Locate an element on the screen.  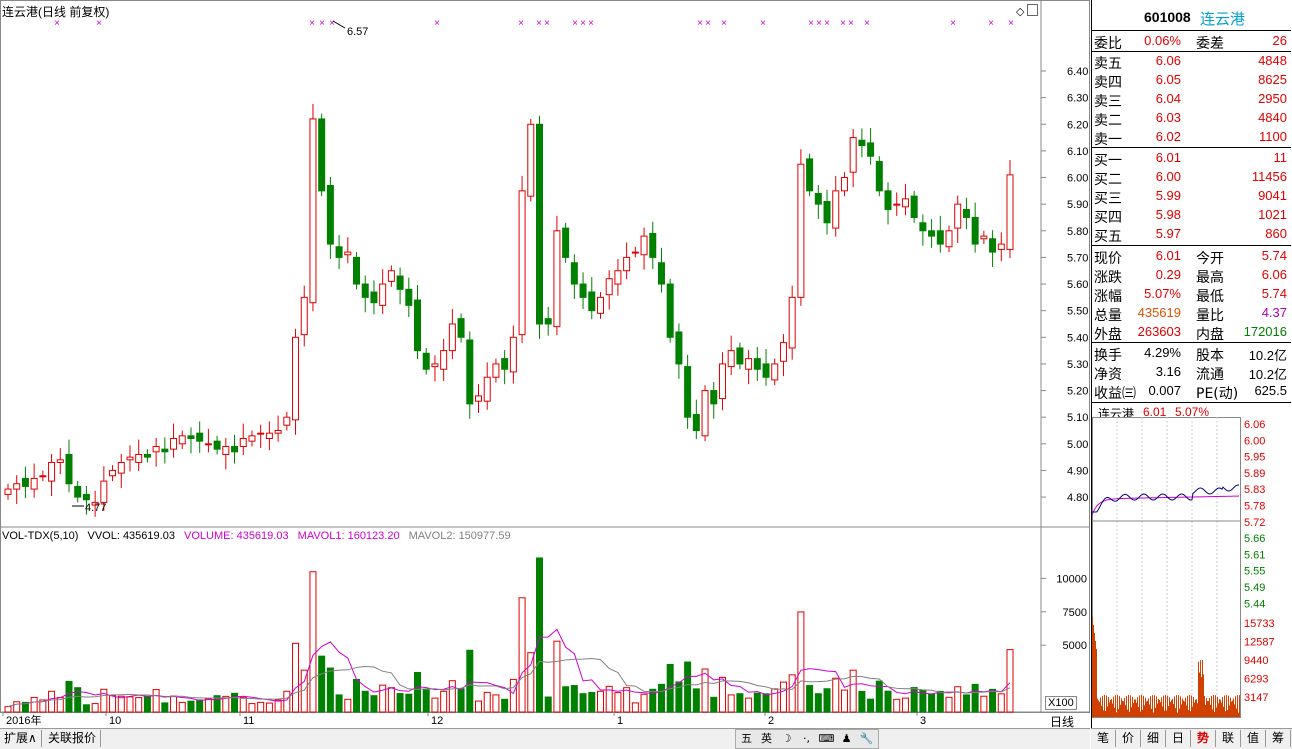
ime-button: ·, is located at coordinates (806, 739).